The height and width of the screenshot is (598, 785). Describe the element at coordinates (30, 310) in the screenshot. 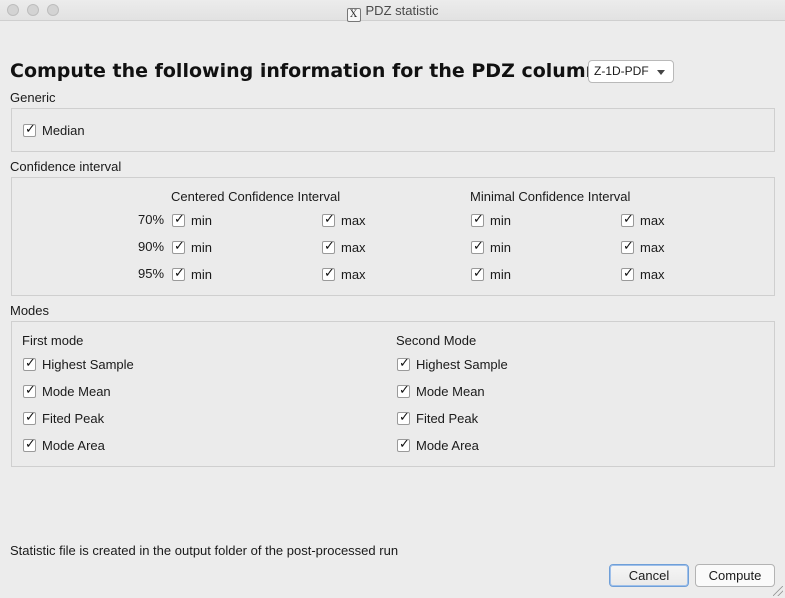

I see `modes-section-label: Modes` at that location.